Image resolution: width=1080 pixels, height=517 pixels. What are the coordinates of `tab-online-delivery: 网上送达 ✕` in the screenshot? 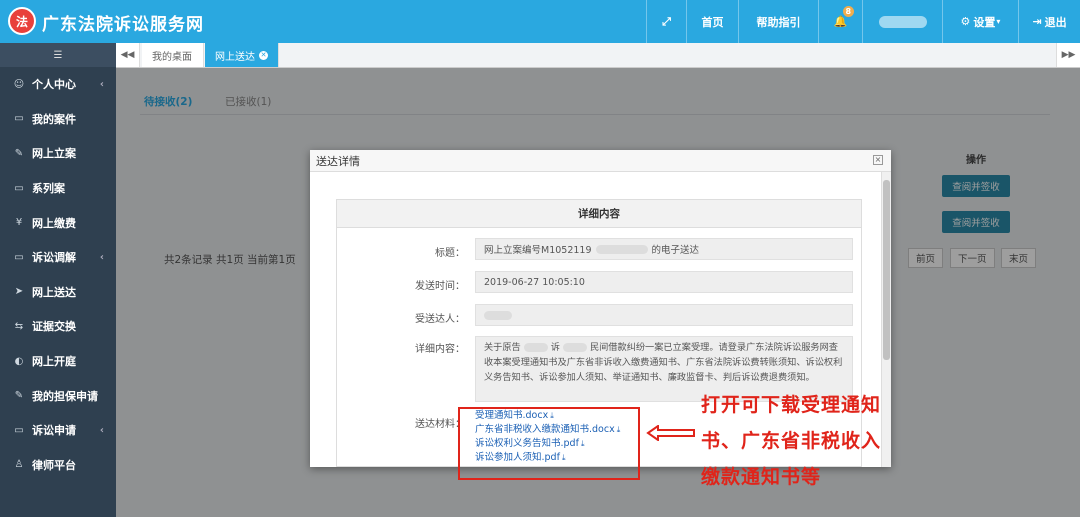 It's located at (242, 55).